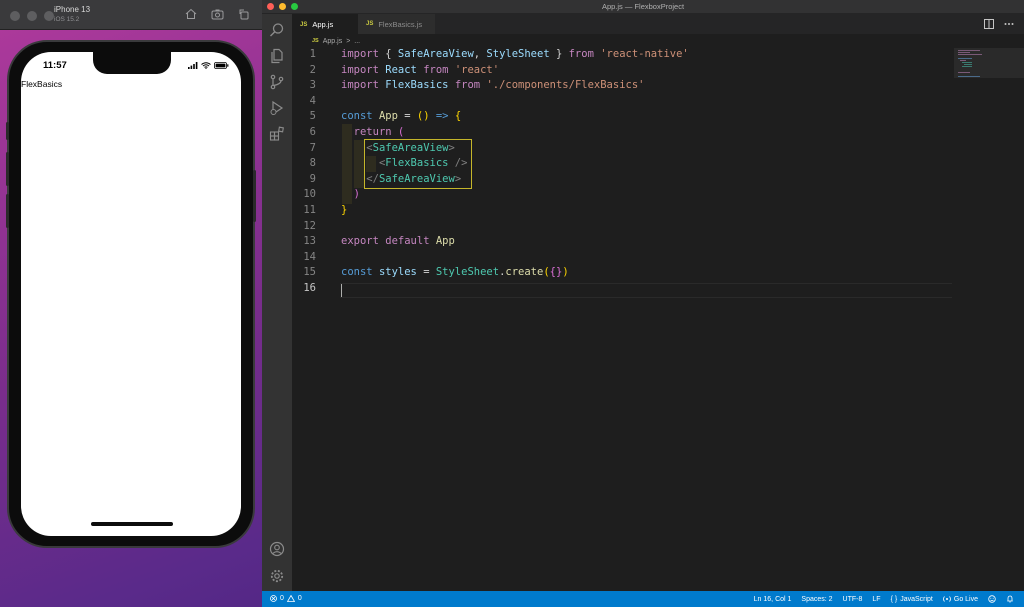  Describe the element at coordinates (290, 598) in the screenshot. I see `warning-icon` at that location.